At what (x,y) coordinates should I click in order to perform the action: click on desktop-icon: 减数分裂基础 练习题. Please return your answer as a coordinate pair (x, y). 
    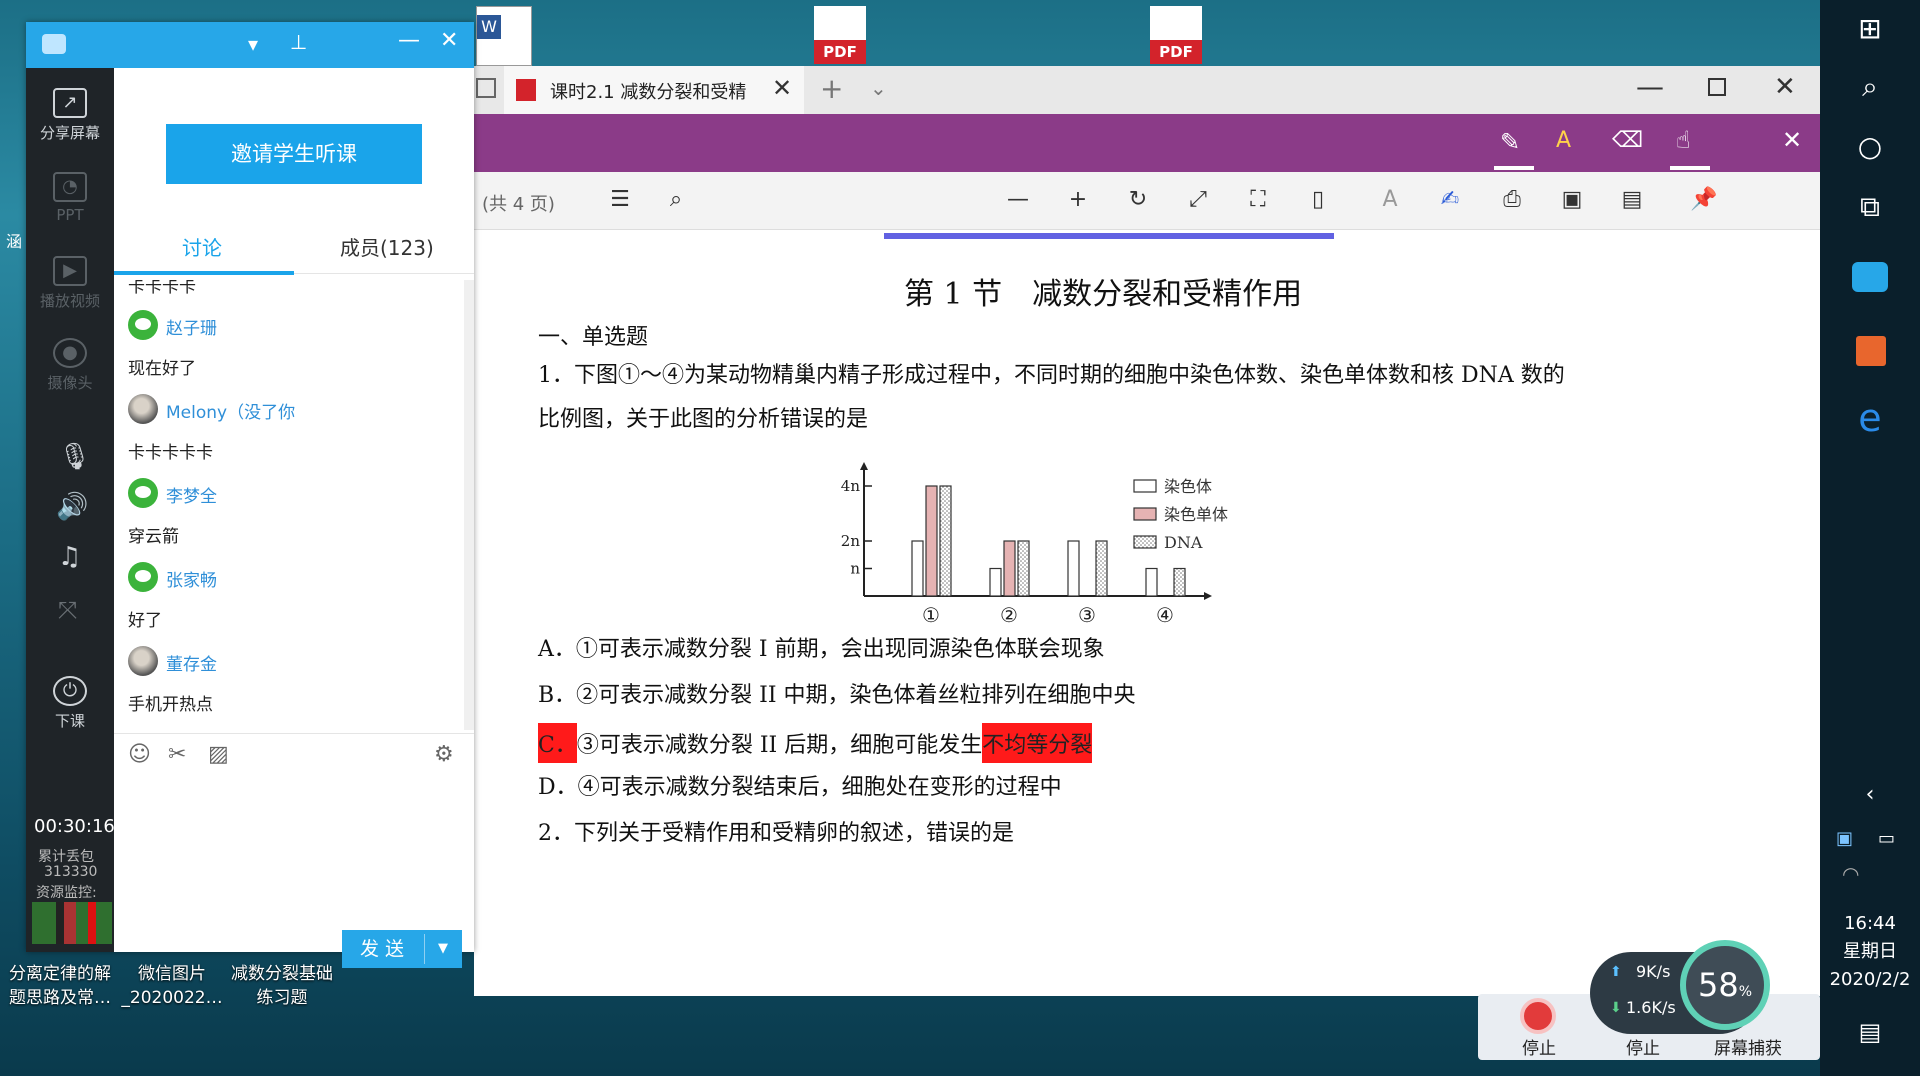
    Looking at the image, I should click on (282, 986).